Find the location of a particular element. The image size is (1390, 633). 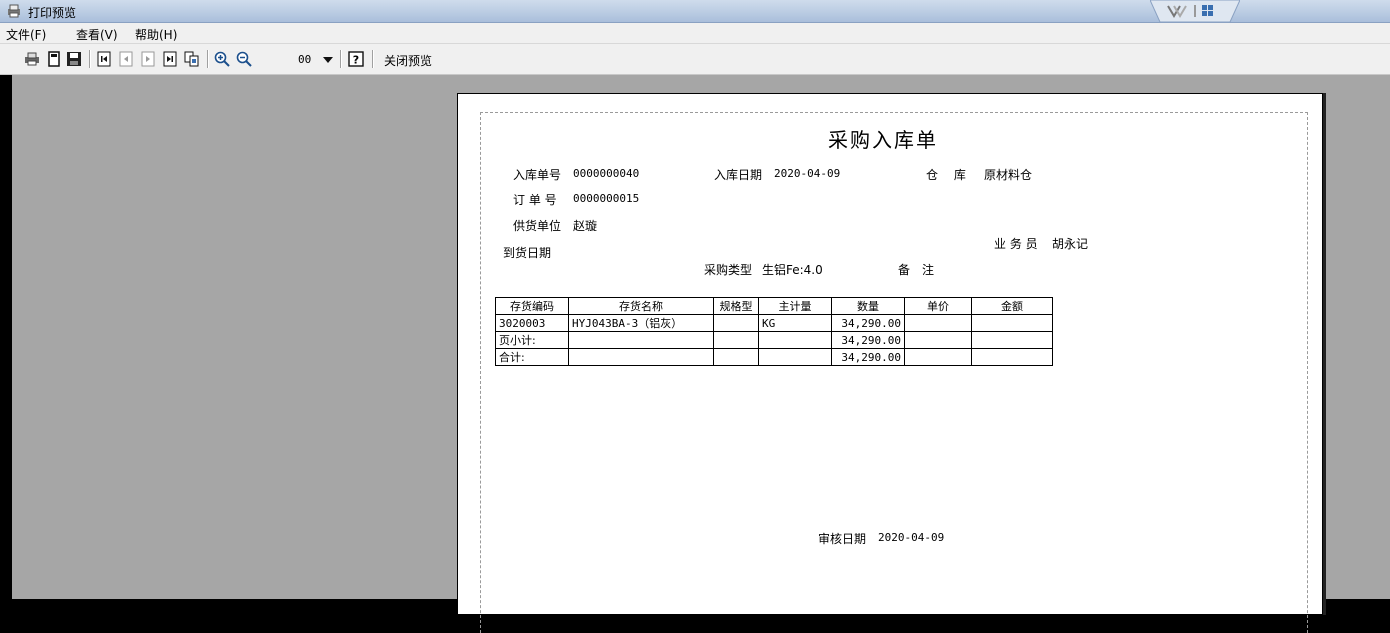

purchase-type-label: 采购类型 is located at coordinates (728, 270).